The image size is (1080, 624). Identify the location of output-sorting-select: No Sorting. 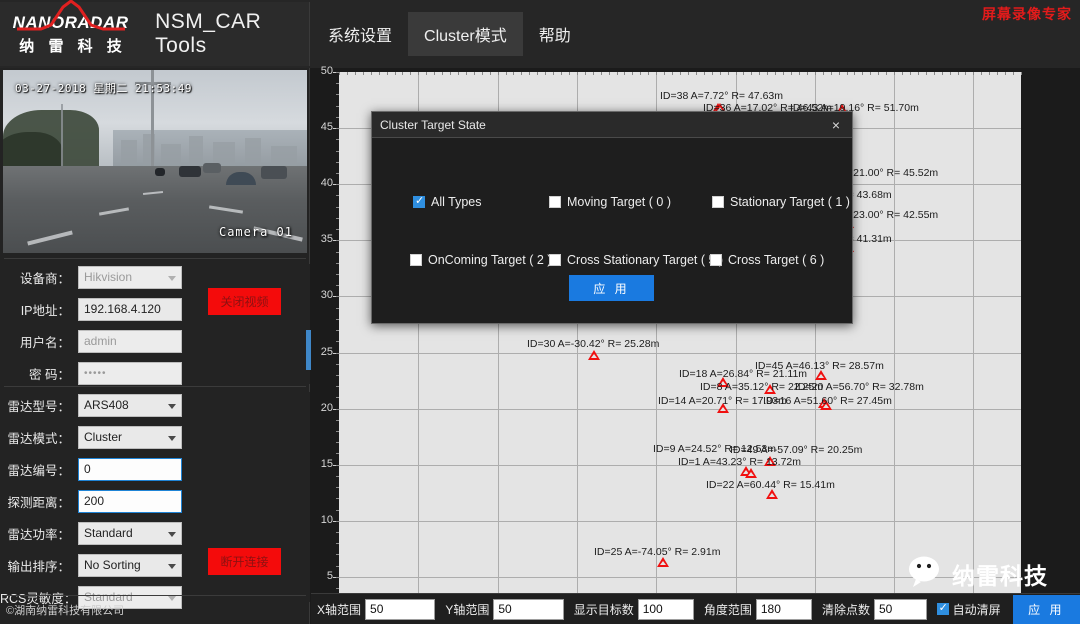
(130, 565).